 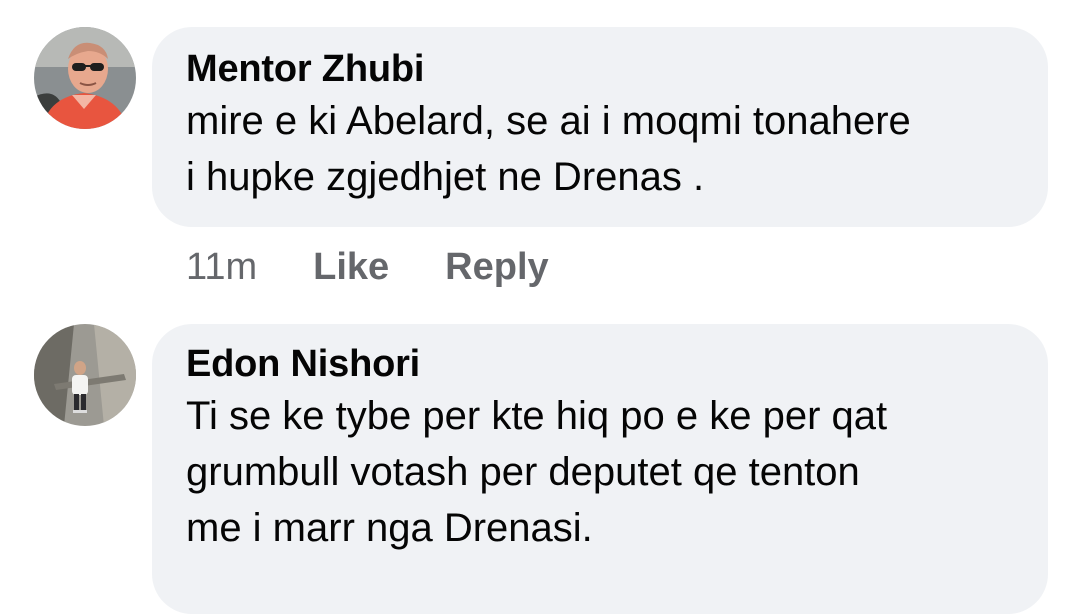 I want to click on comment-author: Edon Nishori, so click(x=303, y=364).